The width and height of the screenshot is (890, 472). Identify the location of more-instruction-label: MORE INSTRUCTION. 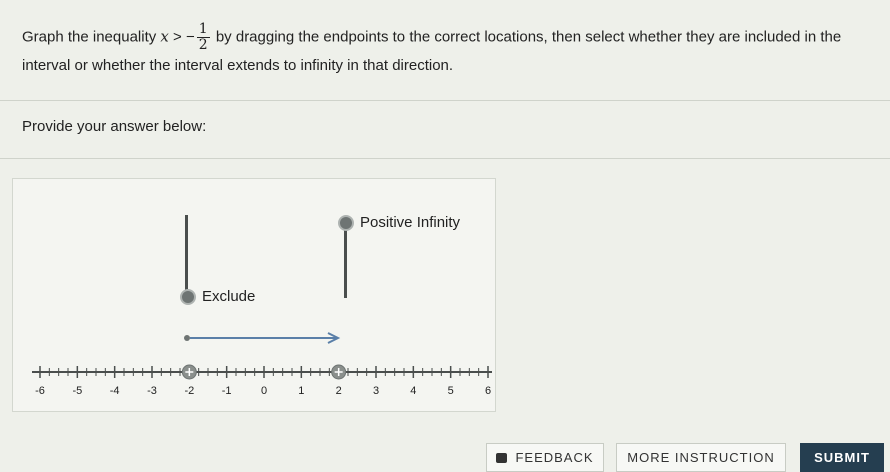
(701, 457).